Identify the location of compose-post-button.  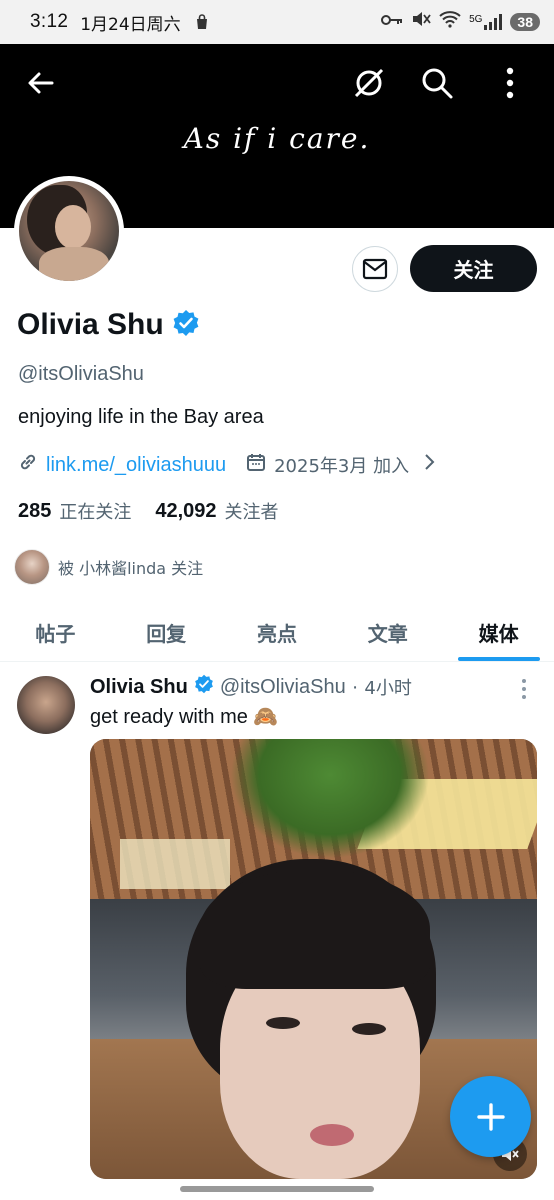
(490, 1116).